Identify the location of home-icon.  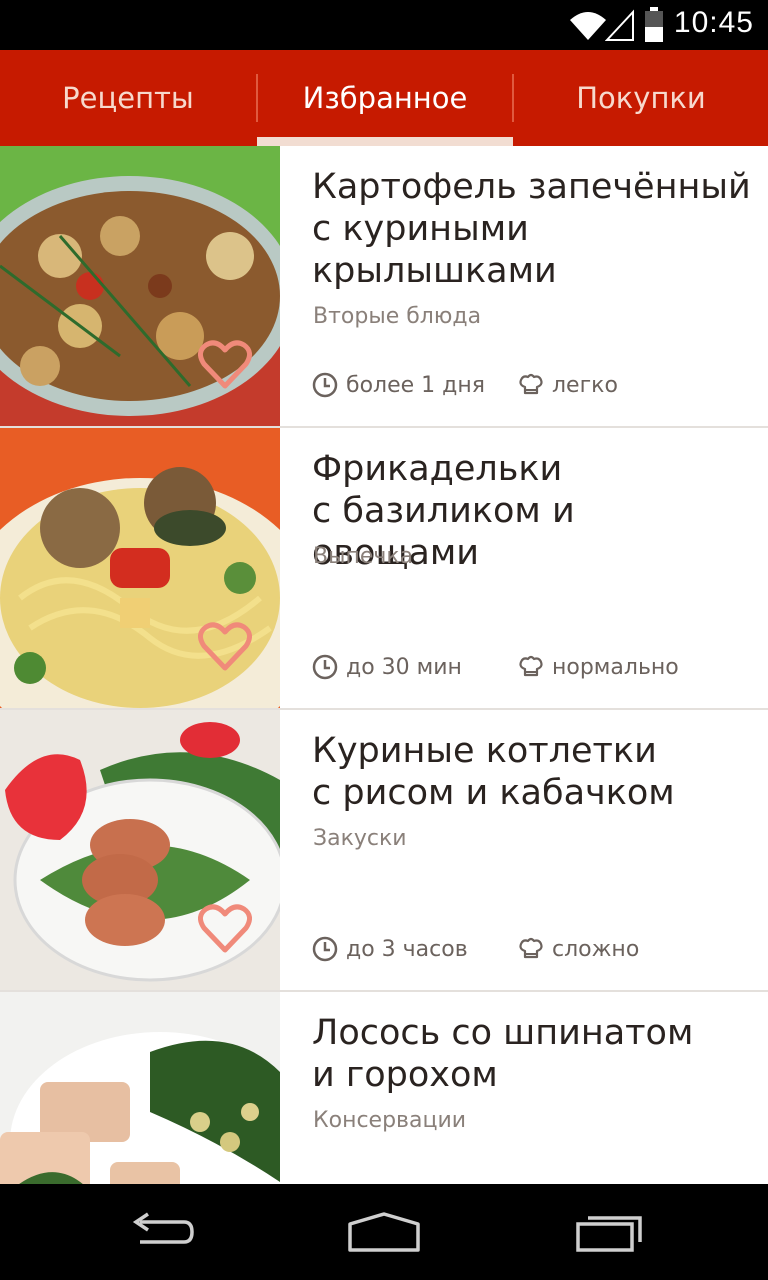
(384, 1232).